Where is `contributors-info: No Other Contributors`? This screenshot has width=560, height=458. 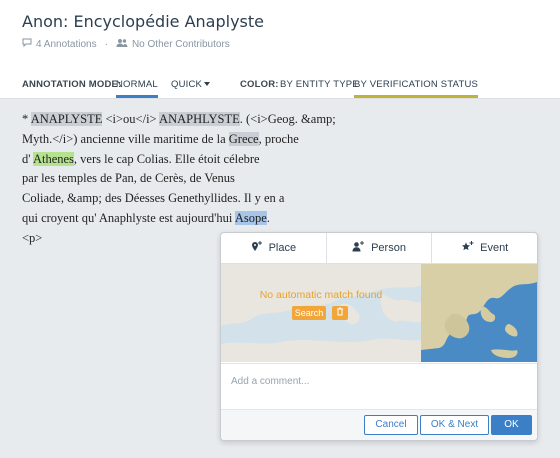 contributors-info: No Other Contributors is located at coordinates (180, 44).